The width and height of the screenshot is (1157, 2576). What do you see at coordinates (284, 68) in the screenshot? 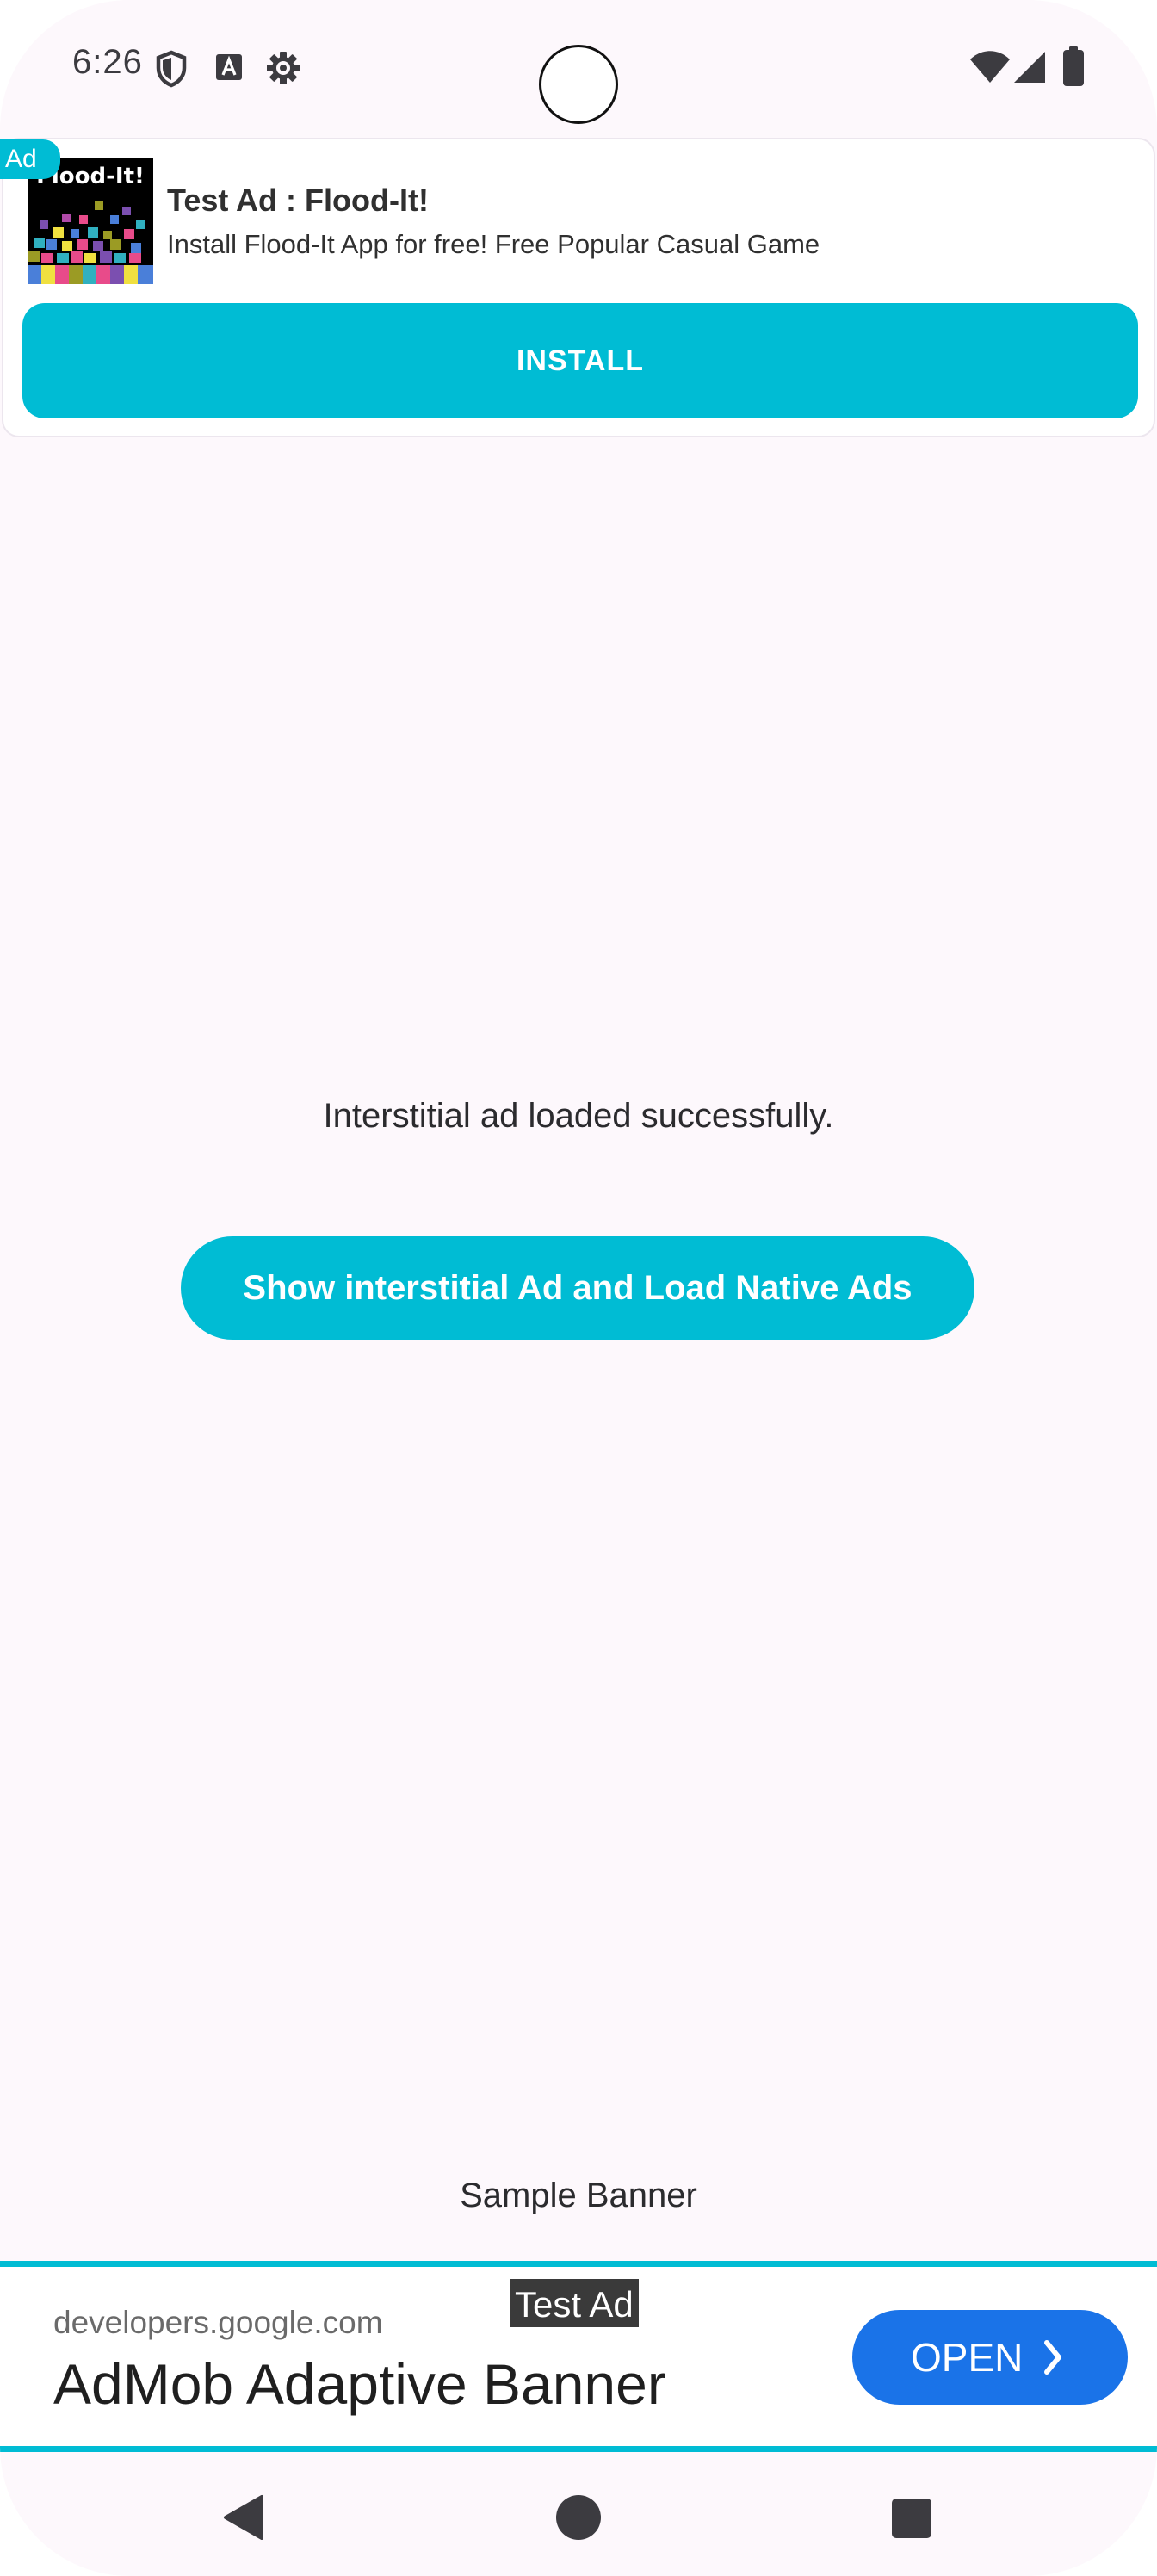
I see `settings-icon` at bounding box center [284, 68].